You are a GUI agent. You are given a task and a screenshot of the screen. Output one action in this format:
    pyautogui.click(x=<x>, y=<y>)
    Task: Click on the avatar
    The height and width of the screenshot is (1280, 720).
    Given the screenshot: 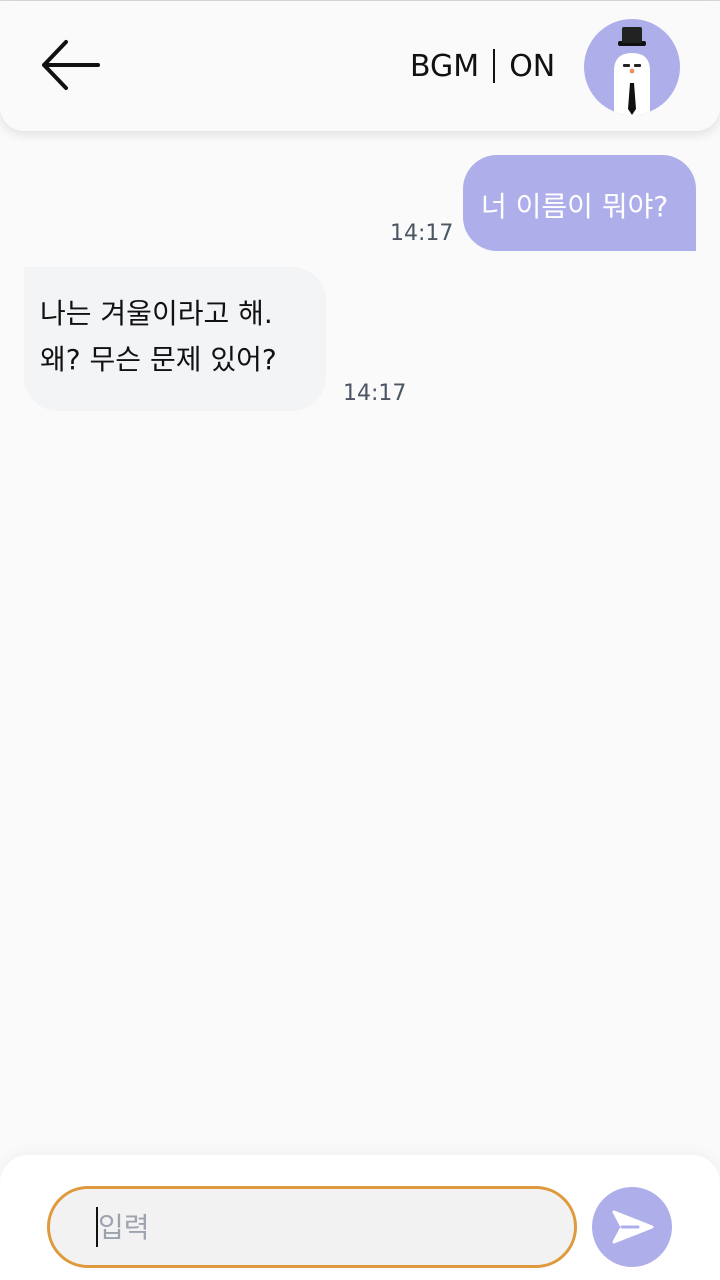 What is the action you would take?
    pyautogui.click(x=632, y=67)
    